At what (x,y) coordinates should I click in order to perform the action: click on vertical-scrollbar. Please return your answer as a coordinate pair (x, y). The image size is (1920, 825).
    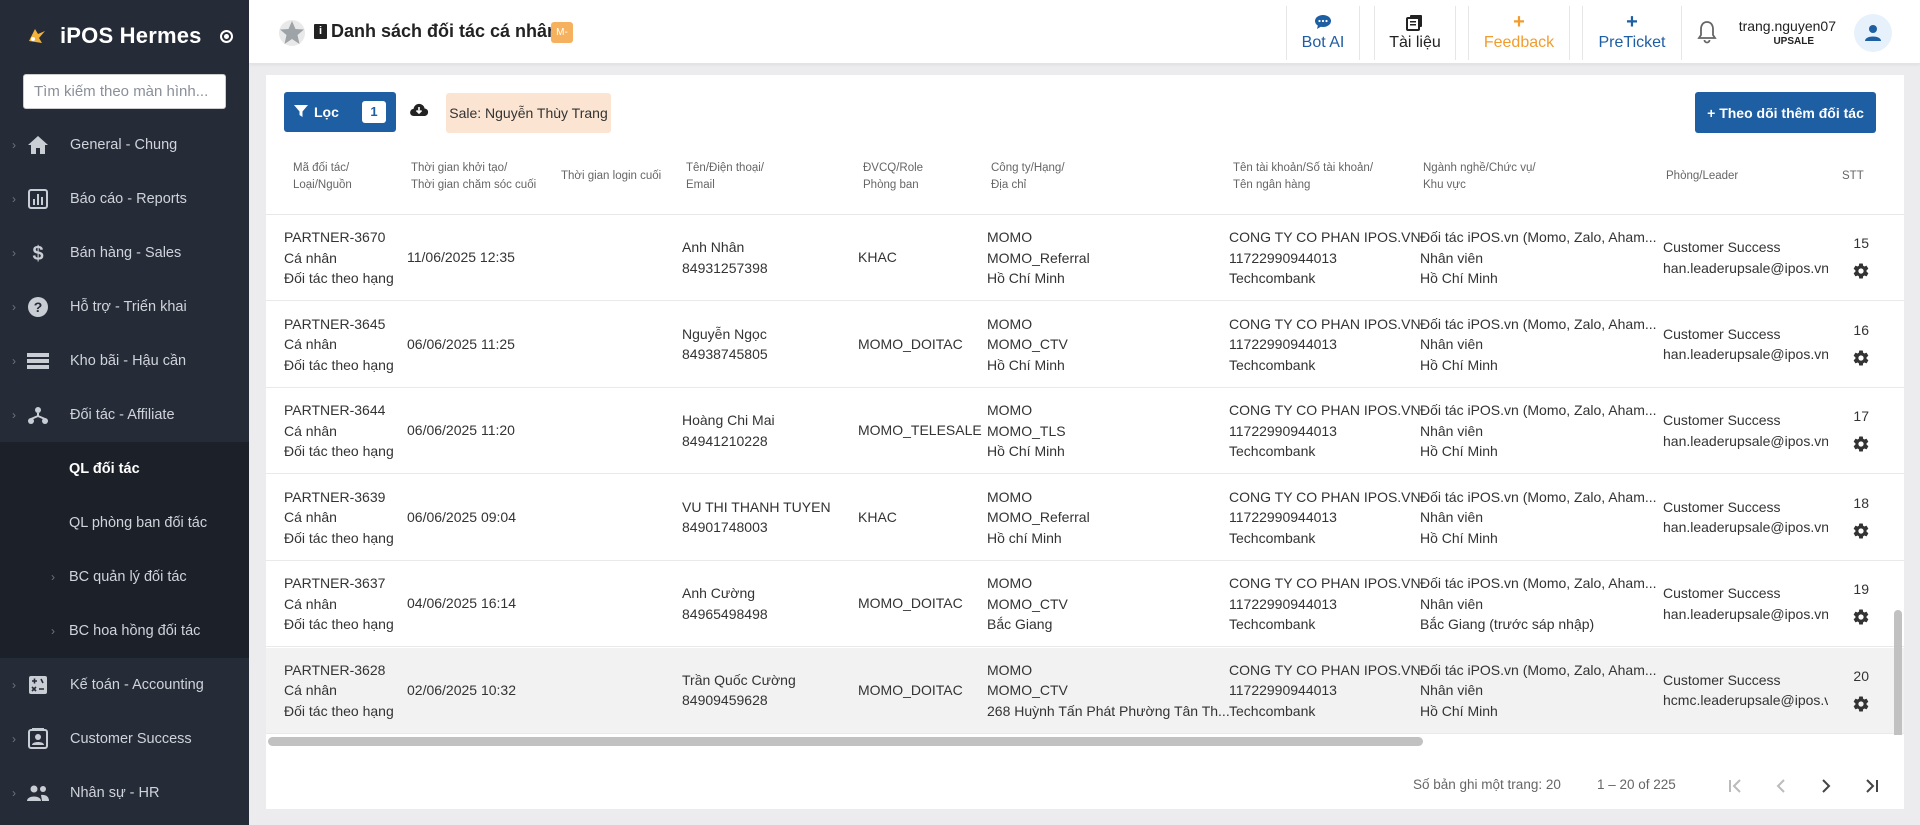
    Looking at the image, I should click on (1898, 672).